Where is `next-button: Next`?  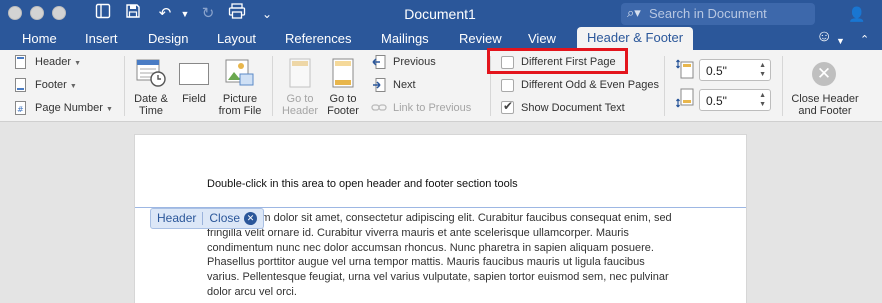 next-button: Next is located at coordinates (404, 85).